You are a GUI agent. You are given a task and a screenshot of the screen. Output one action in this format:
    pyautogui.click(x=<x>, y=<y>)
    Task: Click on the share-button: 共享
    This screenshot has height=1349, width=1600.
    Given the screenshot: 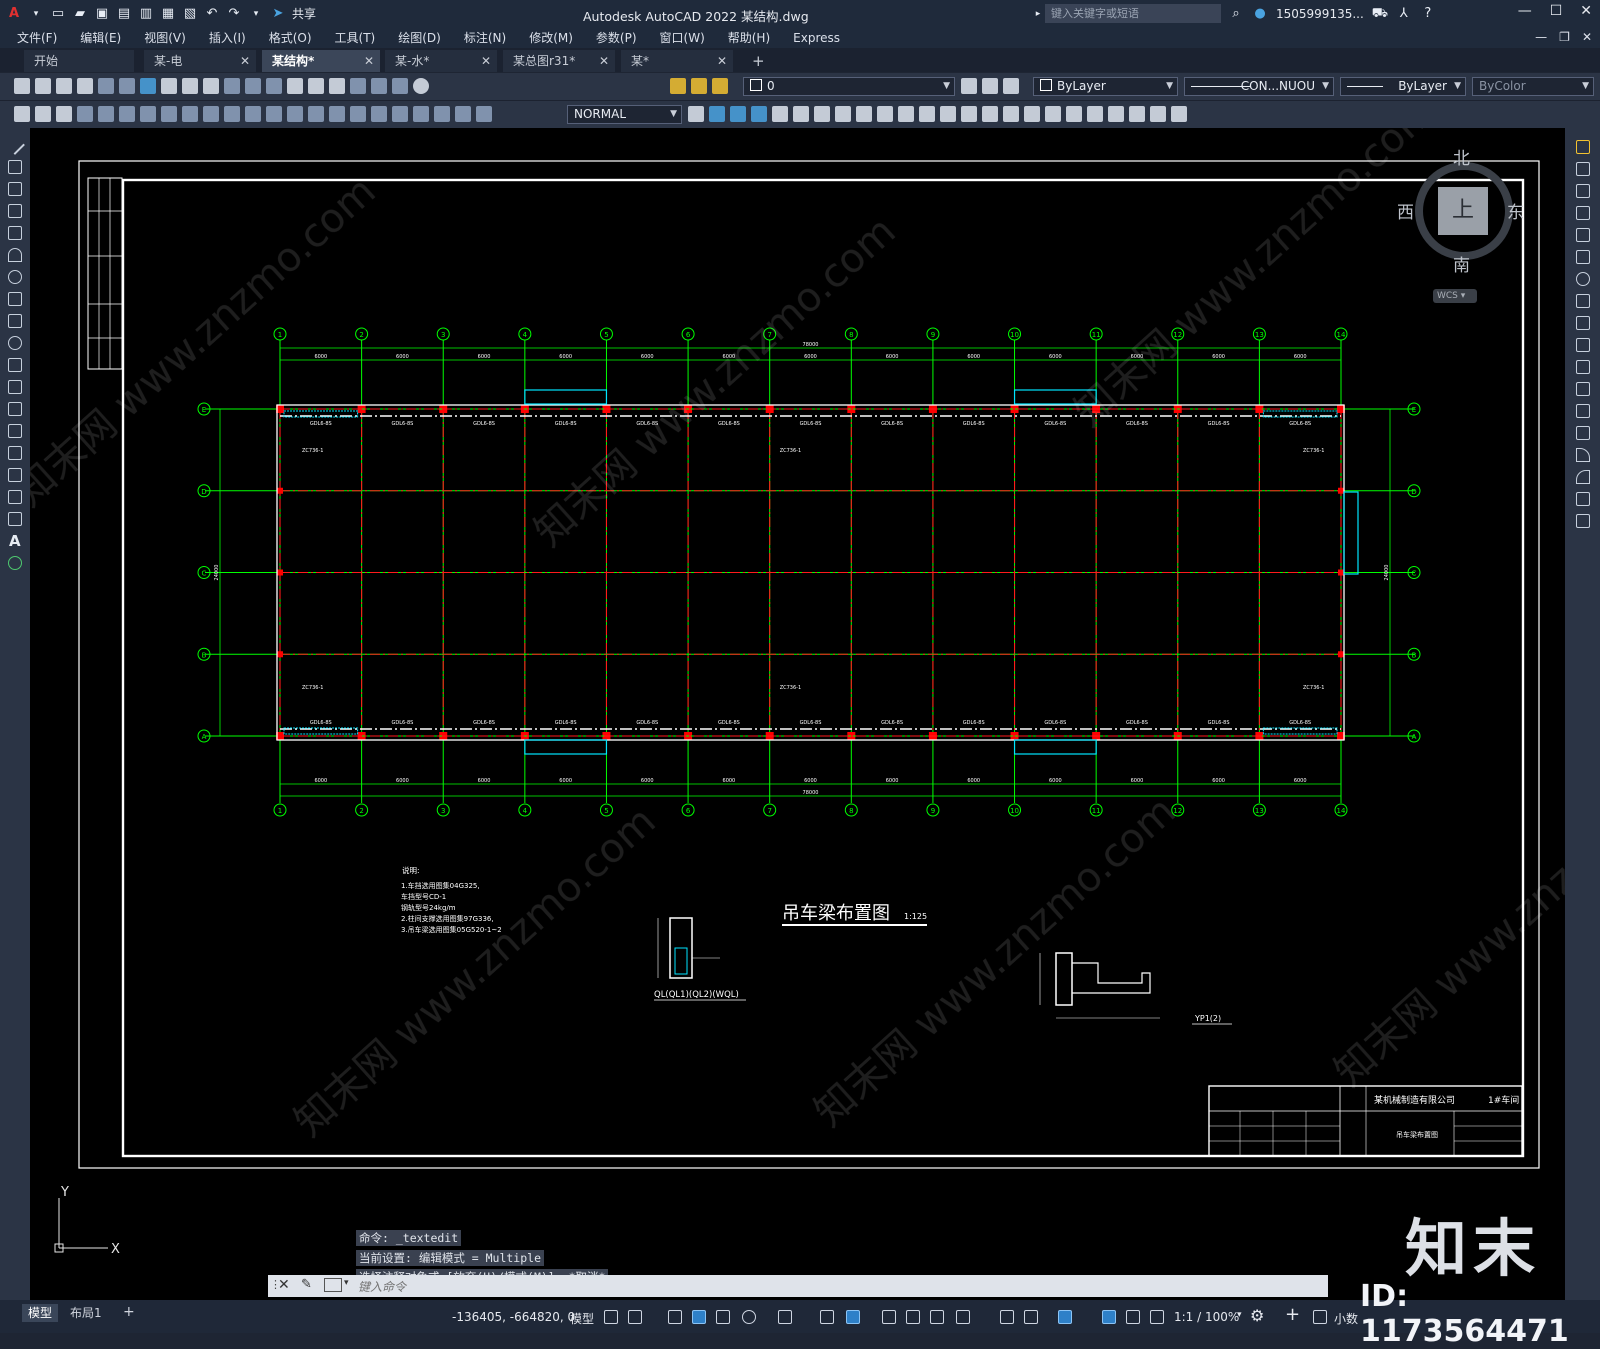 What is the action you would take?
    pyautogui.click(x=304, y=13)
    